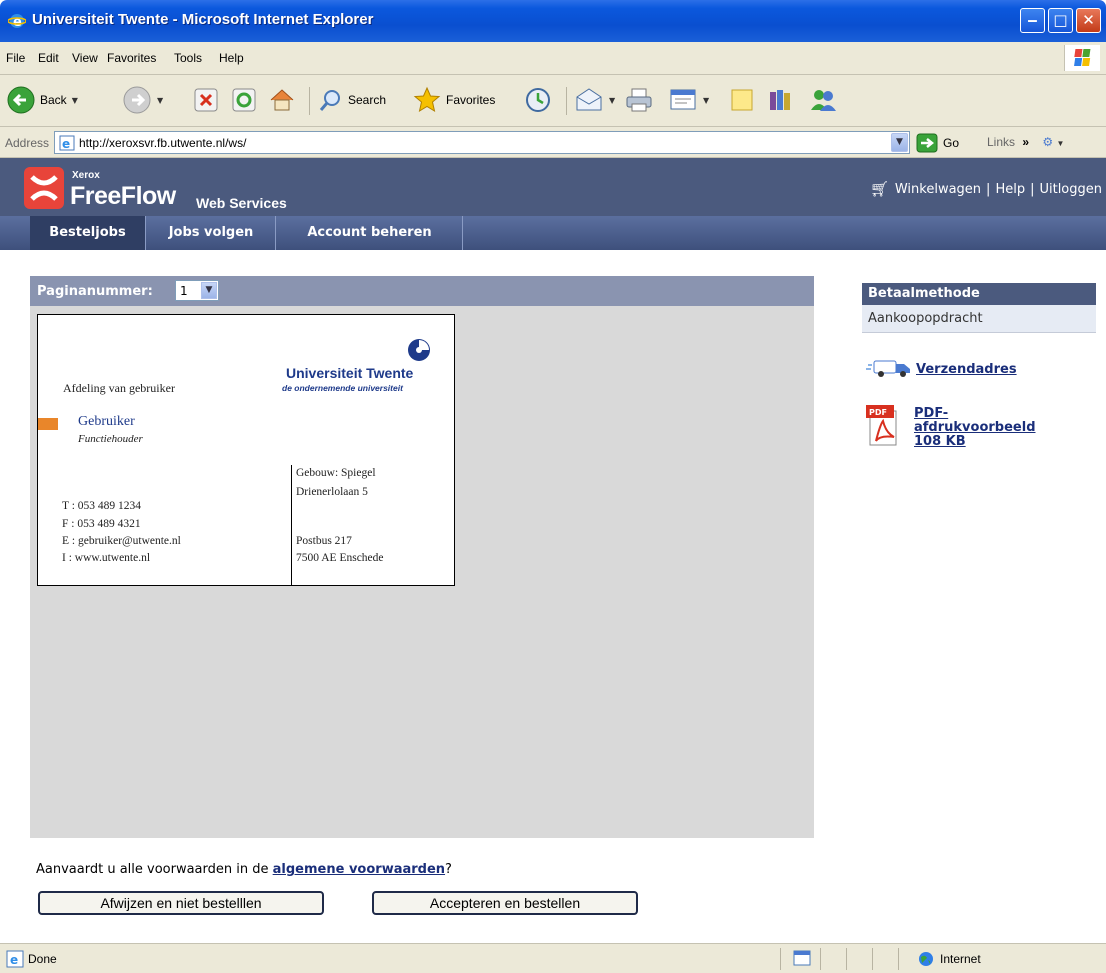 Image resolution: width=1106 pixels, height=973 pixels. What do you see at coordinates (15, 58) in the screenshot?
I see `menu-file: File` at bounding box center [15, 58].